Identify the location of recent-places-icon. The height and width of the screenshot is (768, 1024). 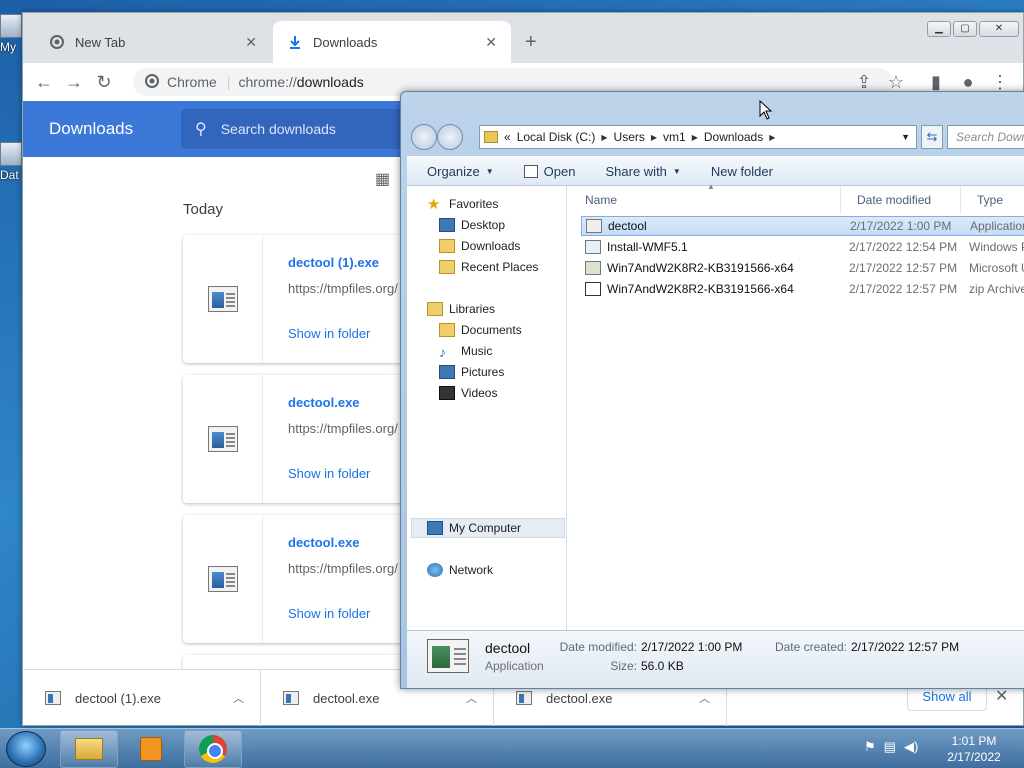
(447, 267).